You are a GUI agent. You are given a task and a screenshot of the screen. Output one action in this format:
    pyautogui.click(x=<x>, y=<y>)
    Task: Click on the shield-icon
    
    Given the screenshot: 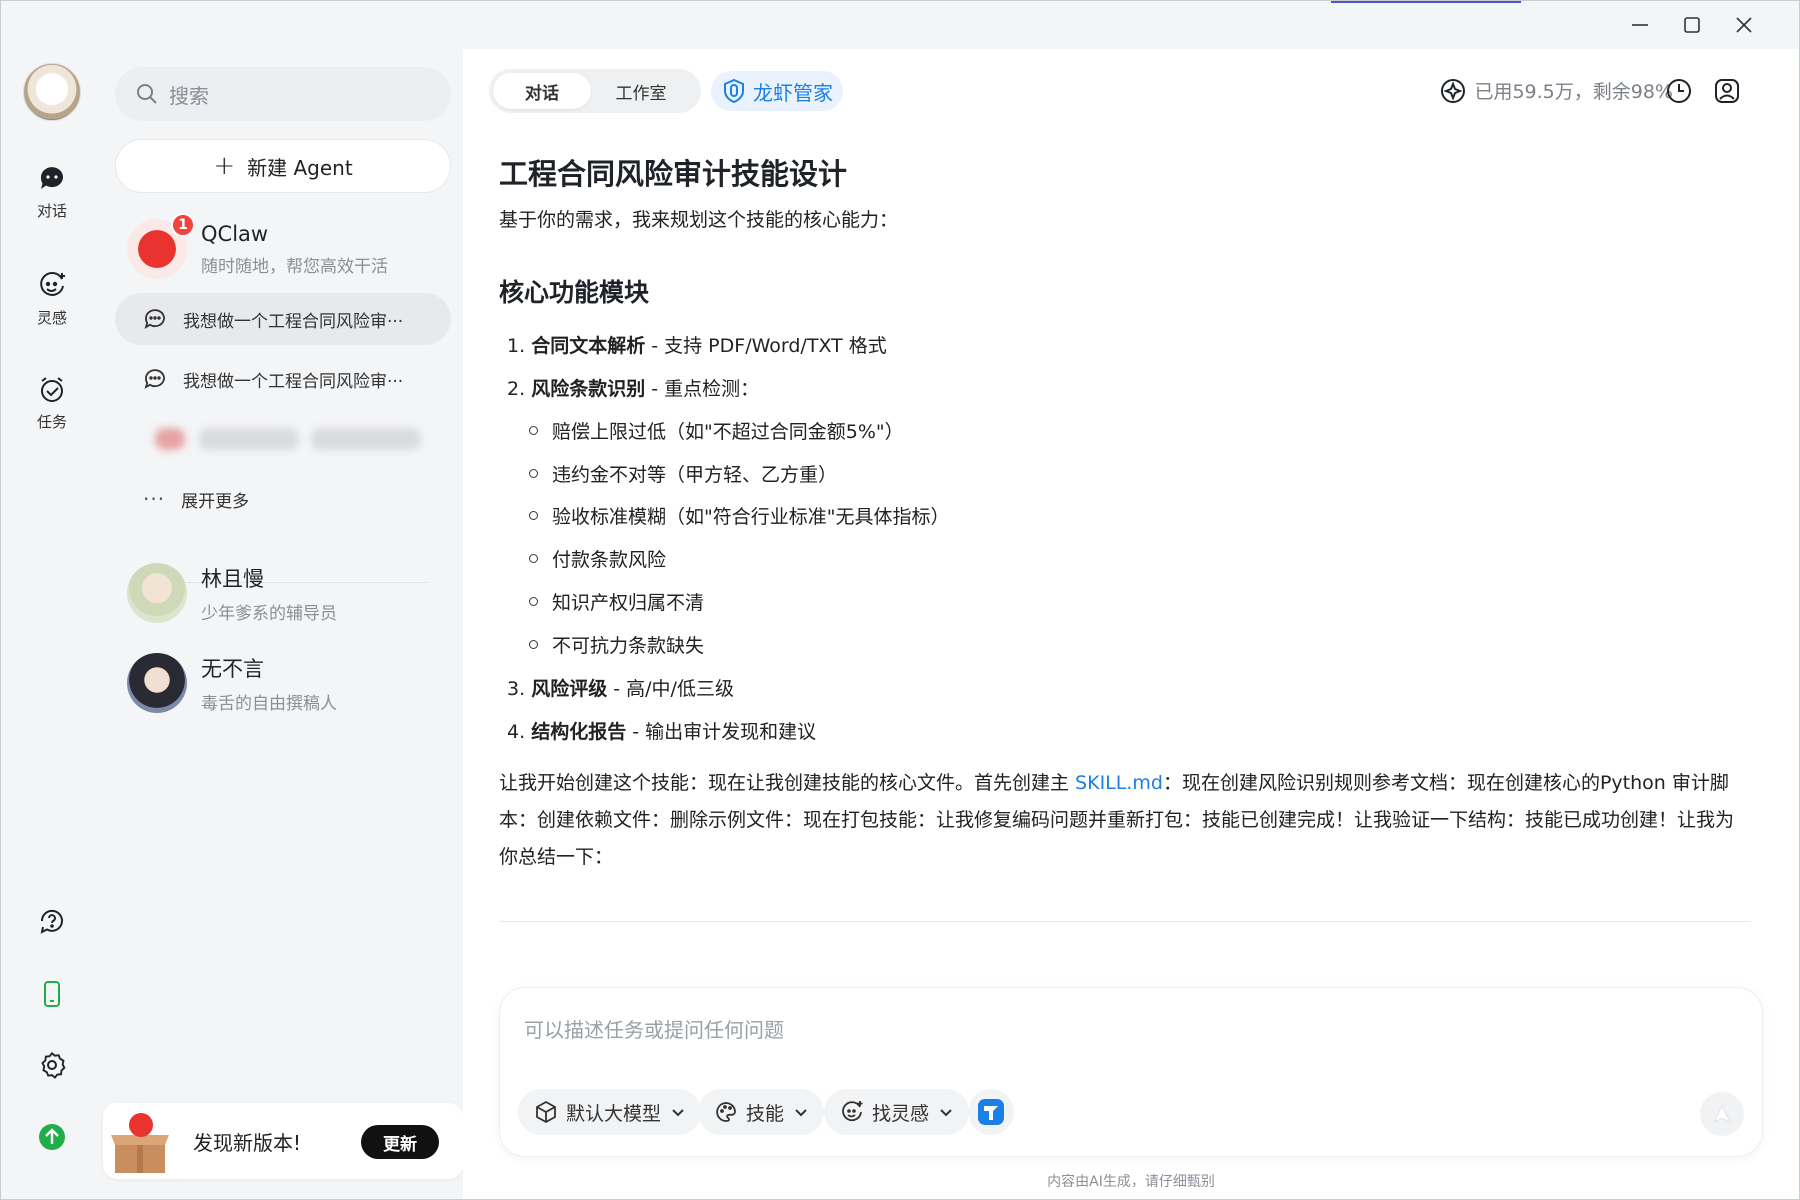 What is the action you would take?
    pyautogui.click(x=734, y=91)
    